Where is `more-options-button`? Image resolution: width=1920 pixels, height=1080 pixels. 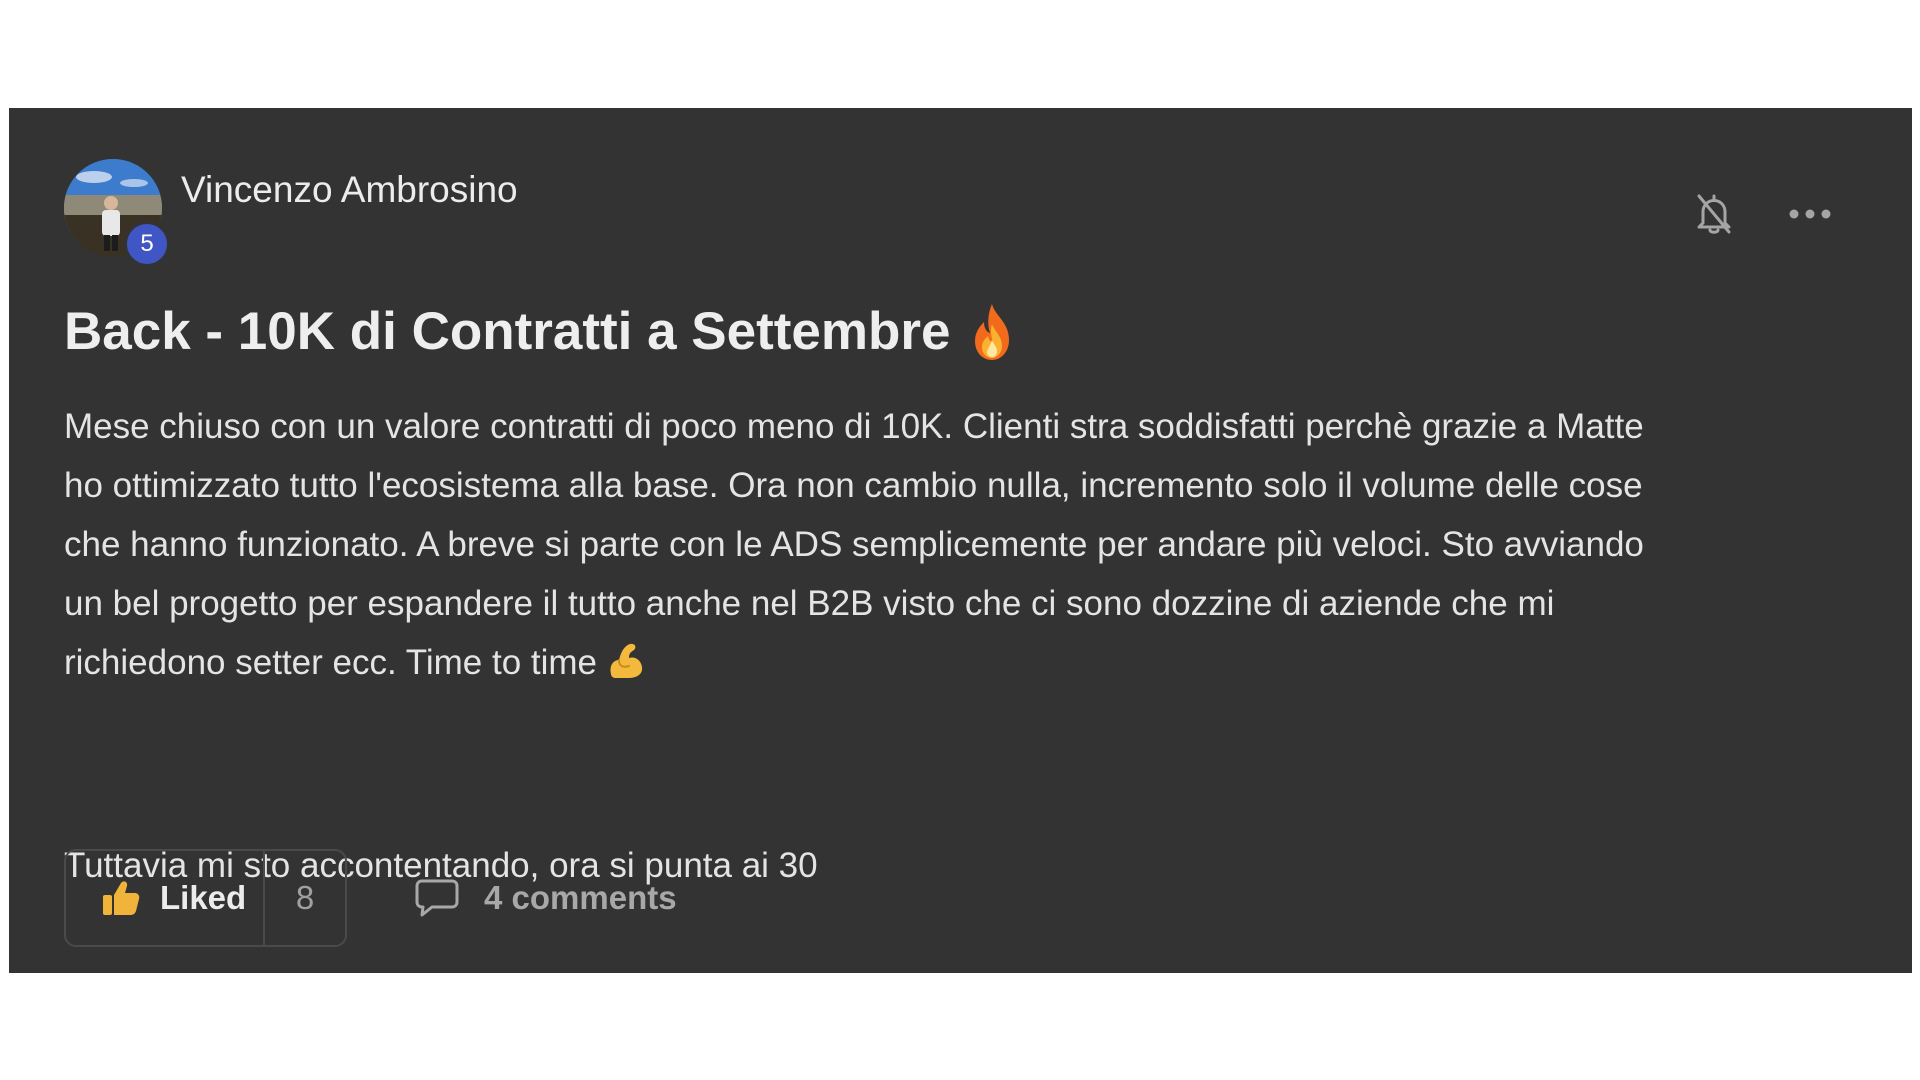
more-options-button is located at coordinates (1810, 214).